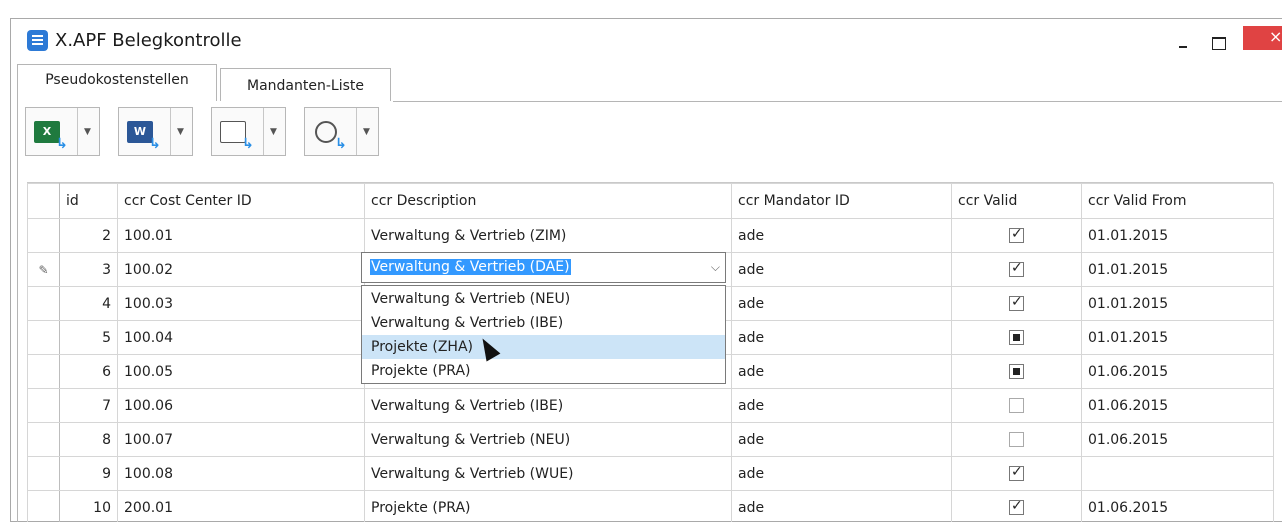 This screenshot has width=1282, height=522. What do you see at coordinates (341, 131) in the screenshot?
I see `web-export-button: ↳ ▼` at bounding box center [341, 131].